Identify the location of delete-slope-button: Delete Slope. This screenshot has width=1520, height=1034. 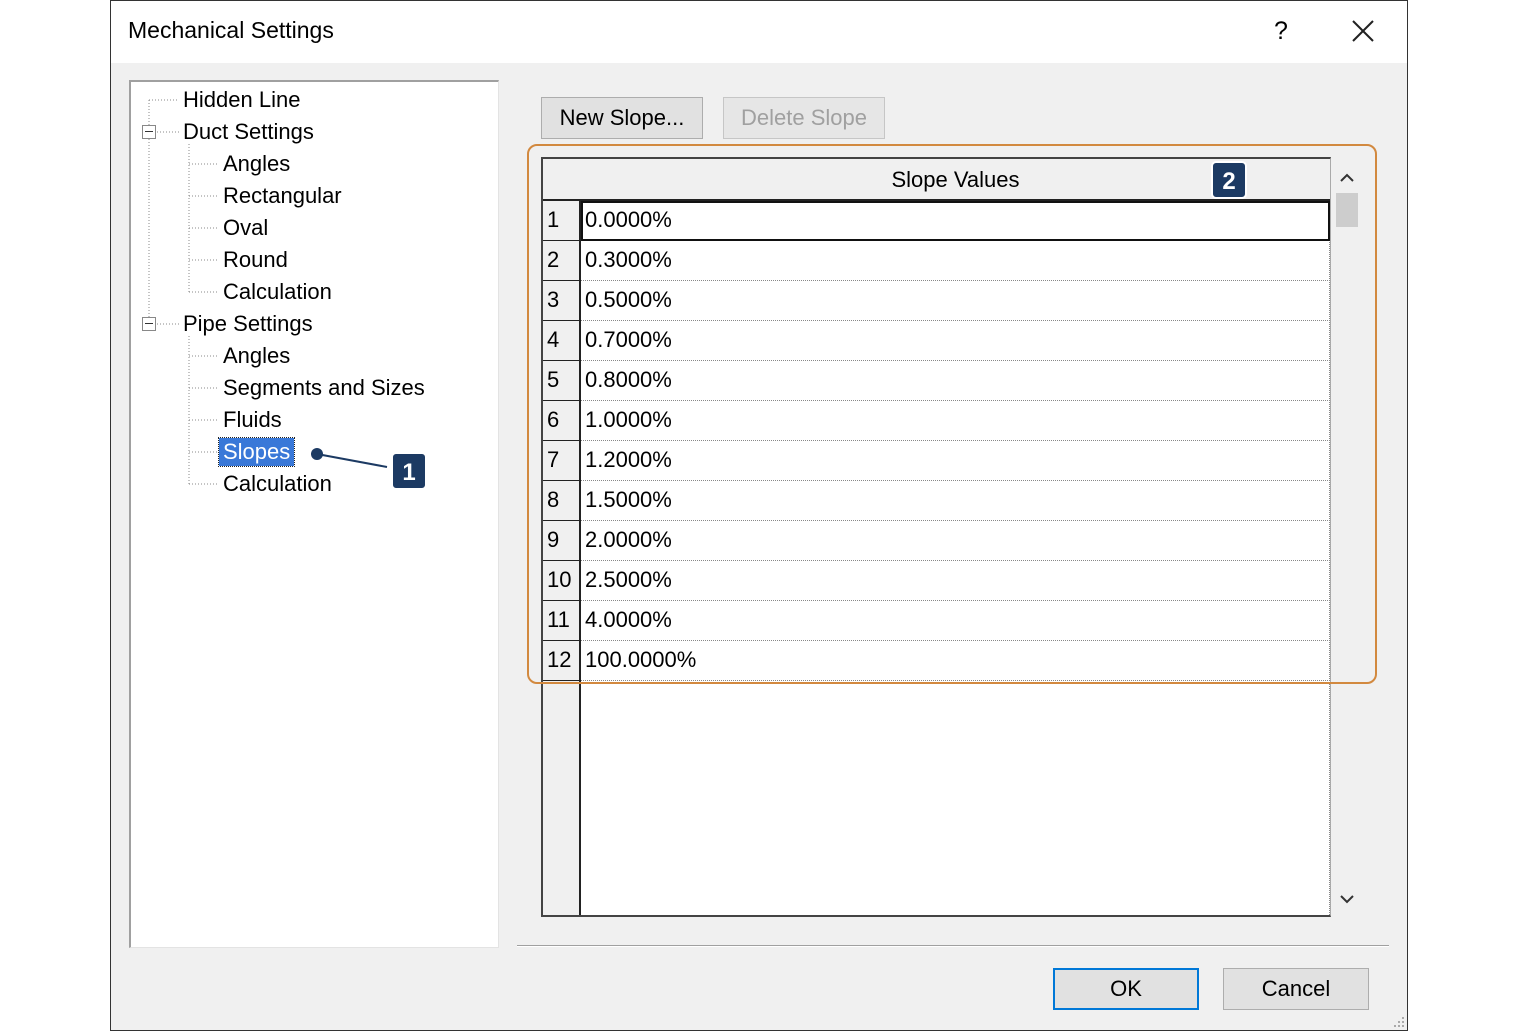
(804, 118).